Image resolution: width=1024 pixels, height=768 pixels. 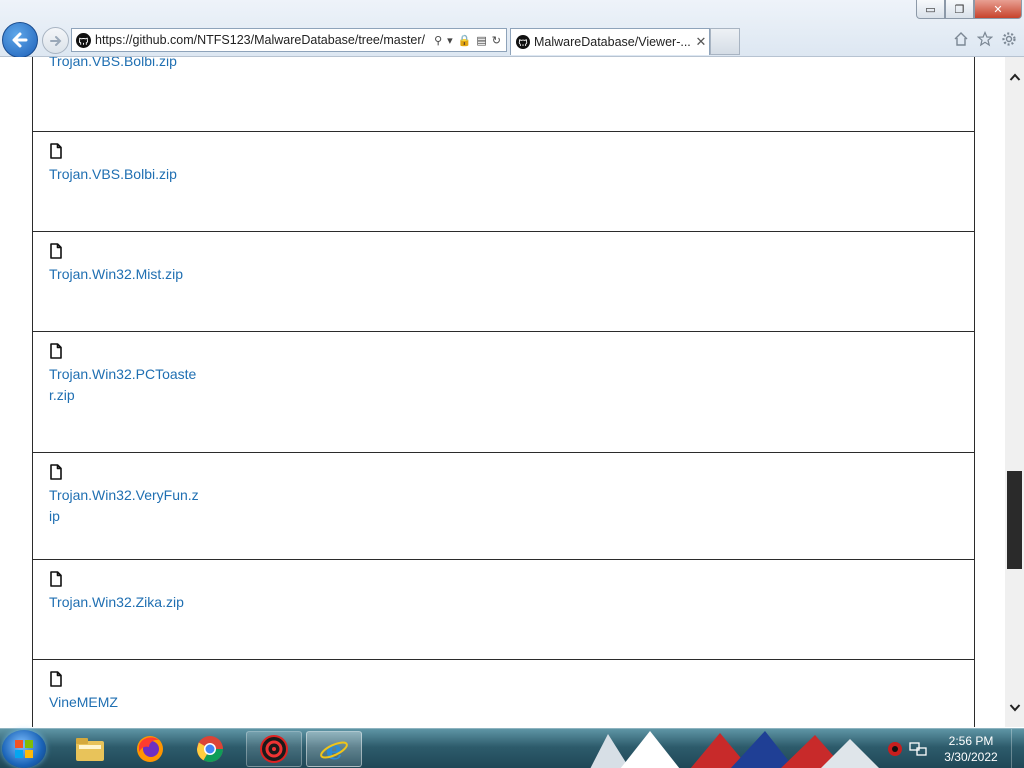 I want to click on clock-date: 3/30/2022, so click(x=971, y=757).